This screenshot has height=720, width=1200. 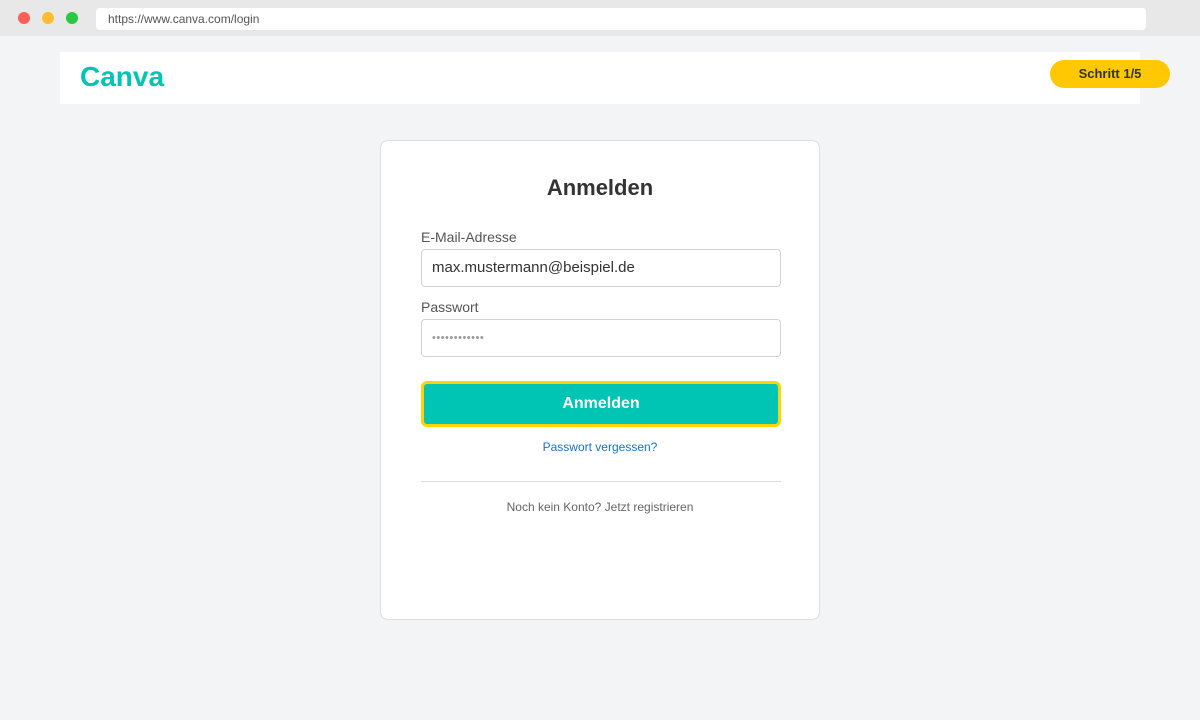 I want to click on step-badge: Schritt 1/5, so click(x=1110, y=74).